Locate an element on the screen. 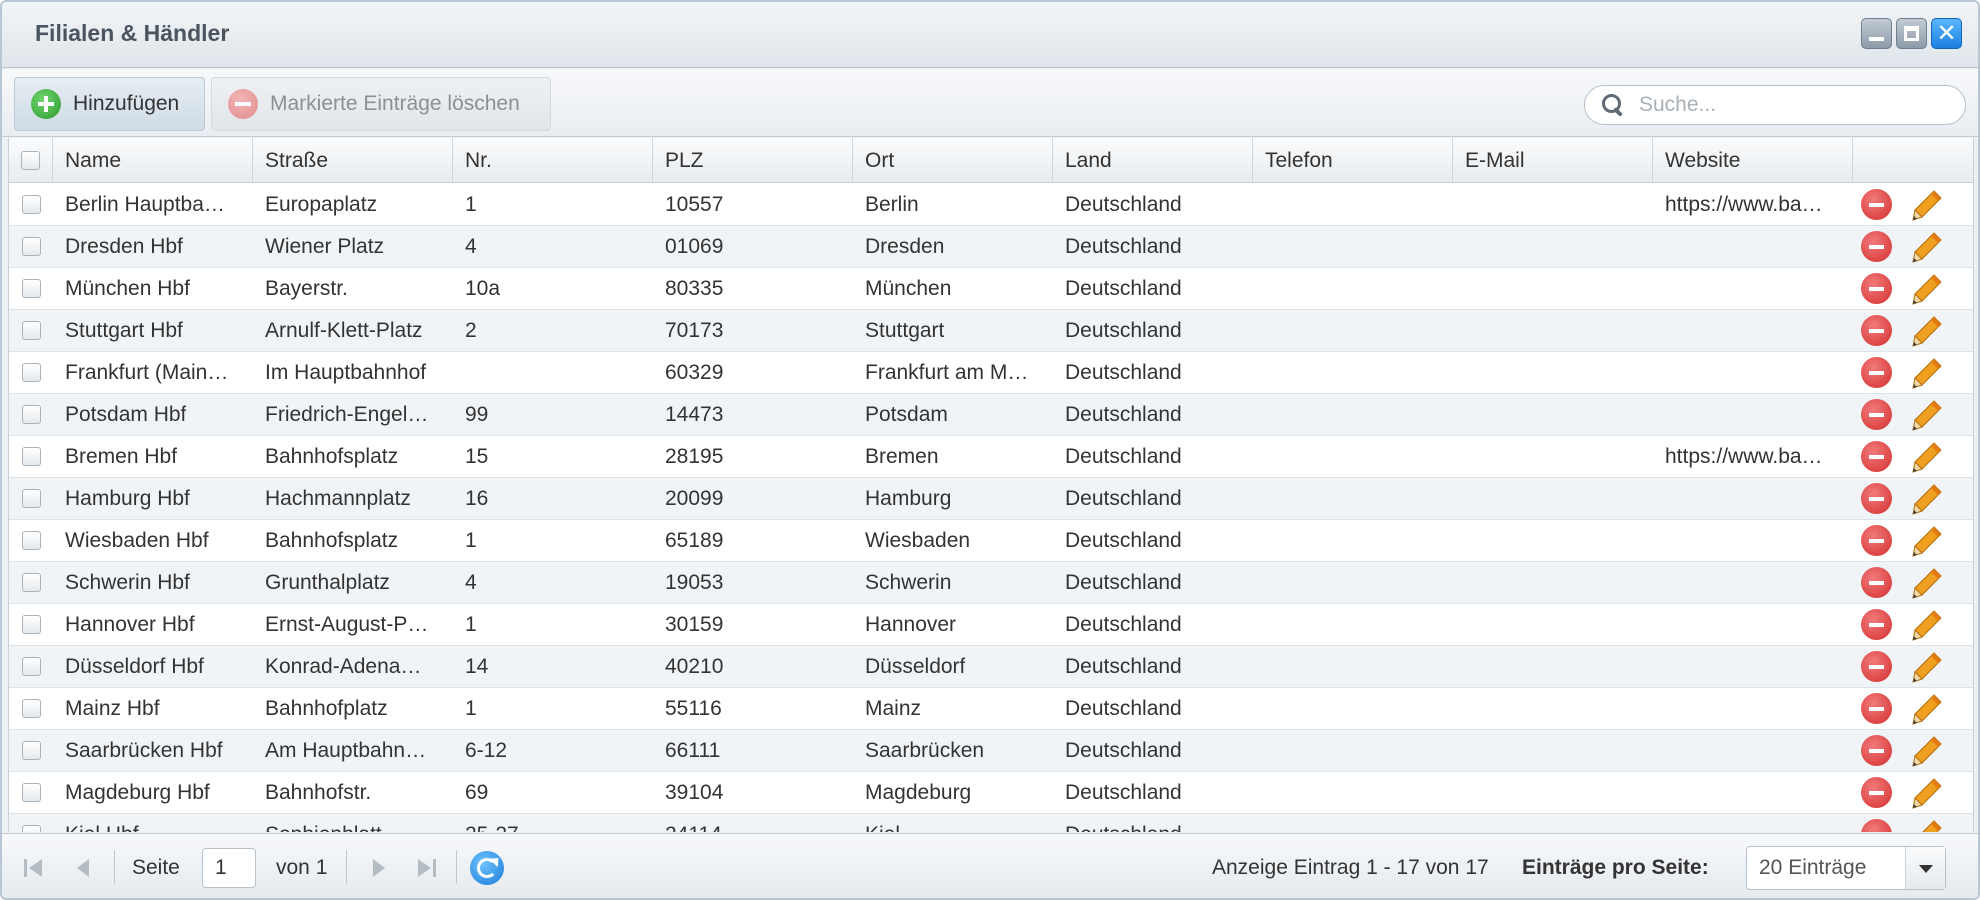 Image resolution: width=1980 pixels, height=900 pixels. search-box is located at coordinates (1775, 105).